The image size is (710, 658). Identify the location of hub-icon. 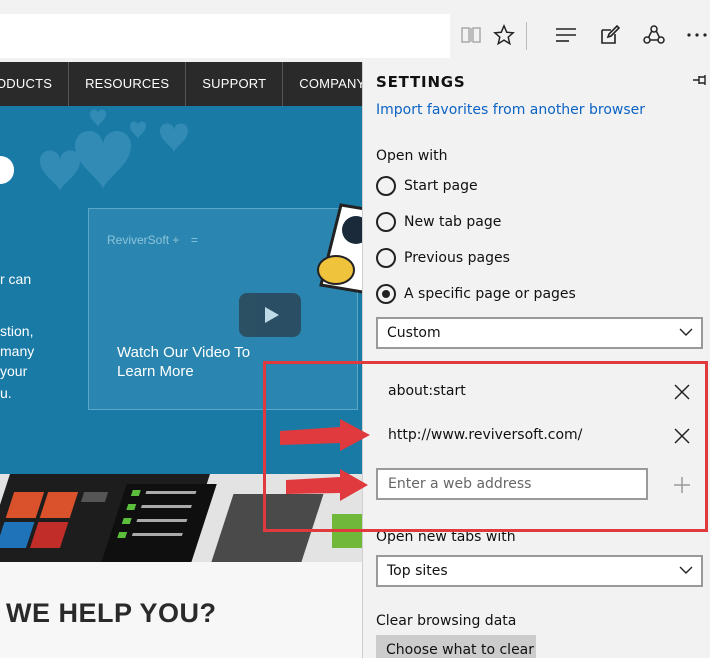
(566, 35).